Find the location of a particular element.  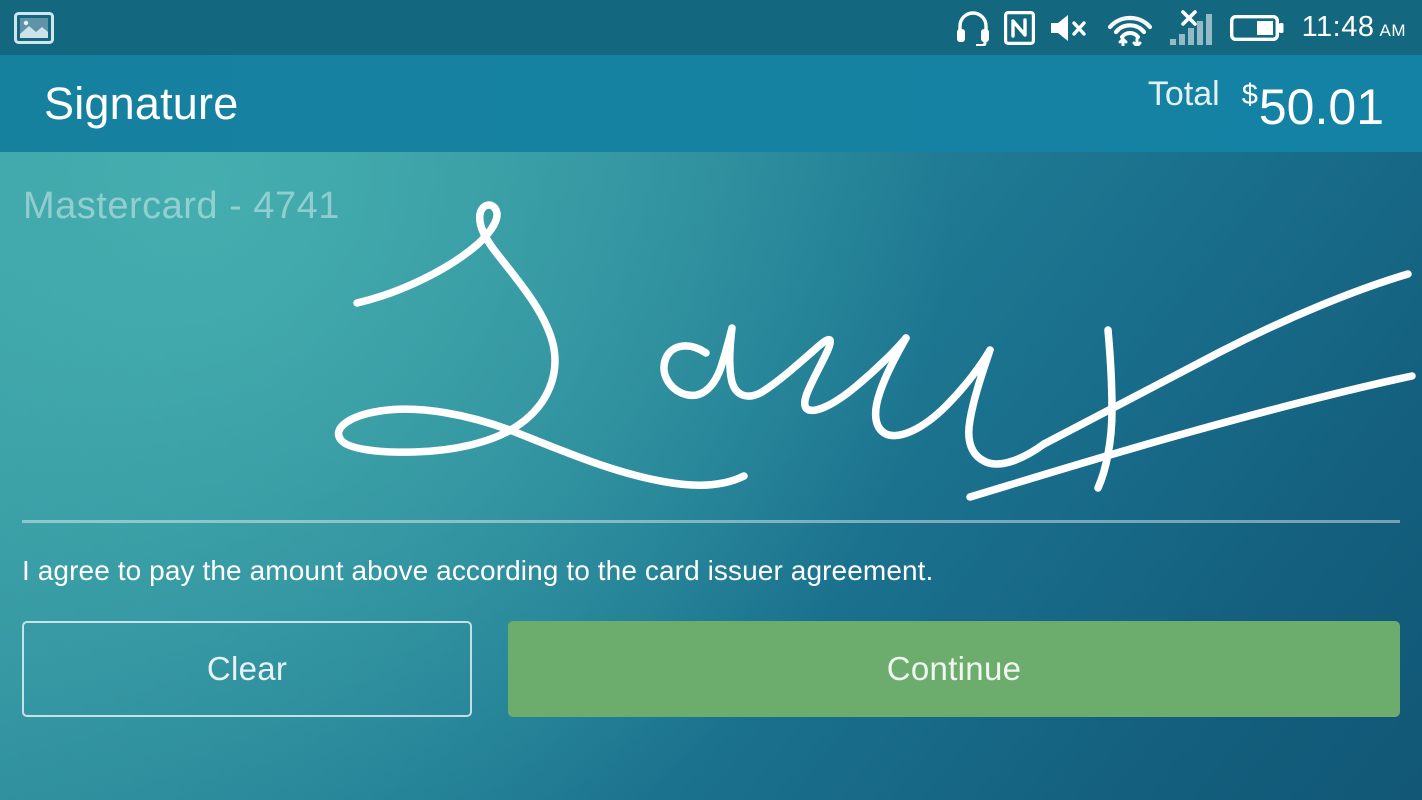

status-bar: 11:48 AM is located at coordinates (711, 27).